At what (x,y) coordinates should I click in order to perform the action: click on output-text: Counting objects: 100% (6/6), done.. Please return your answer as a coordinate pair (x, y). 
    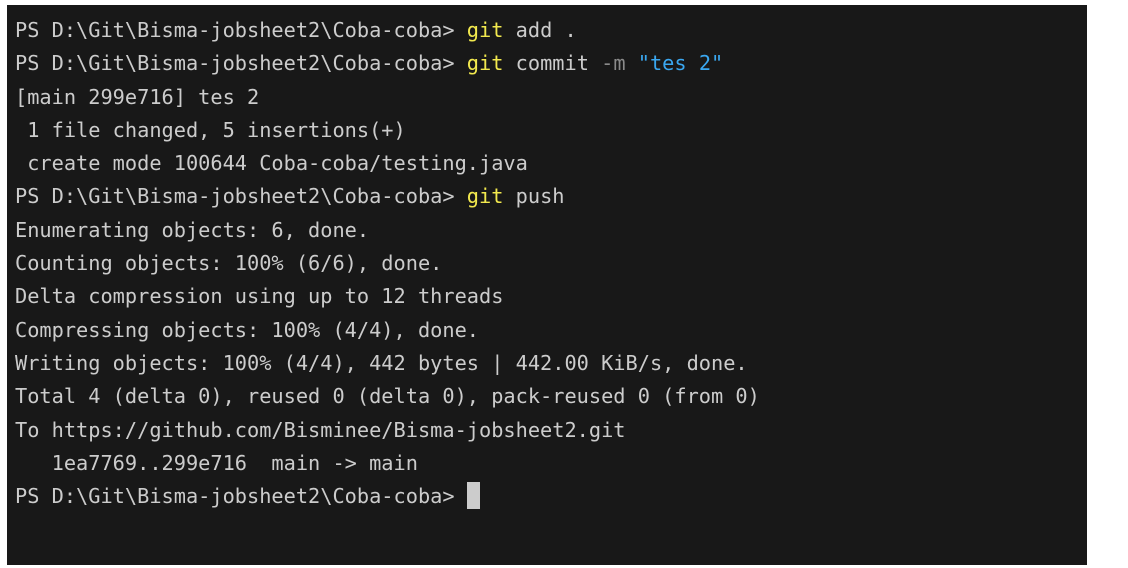
    Looking at the image, I should click on (229, 263).